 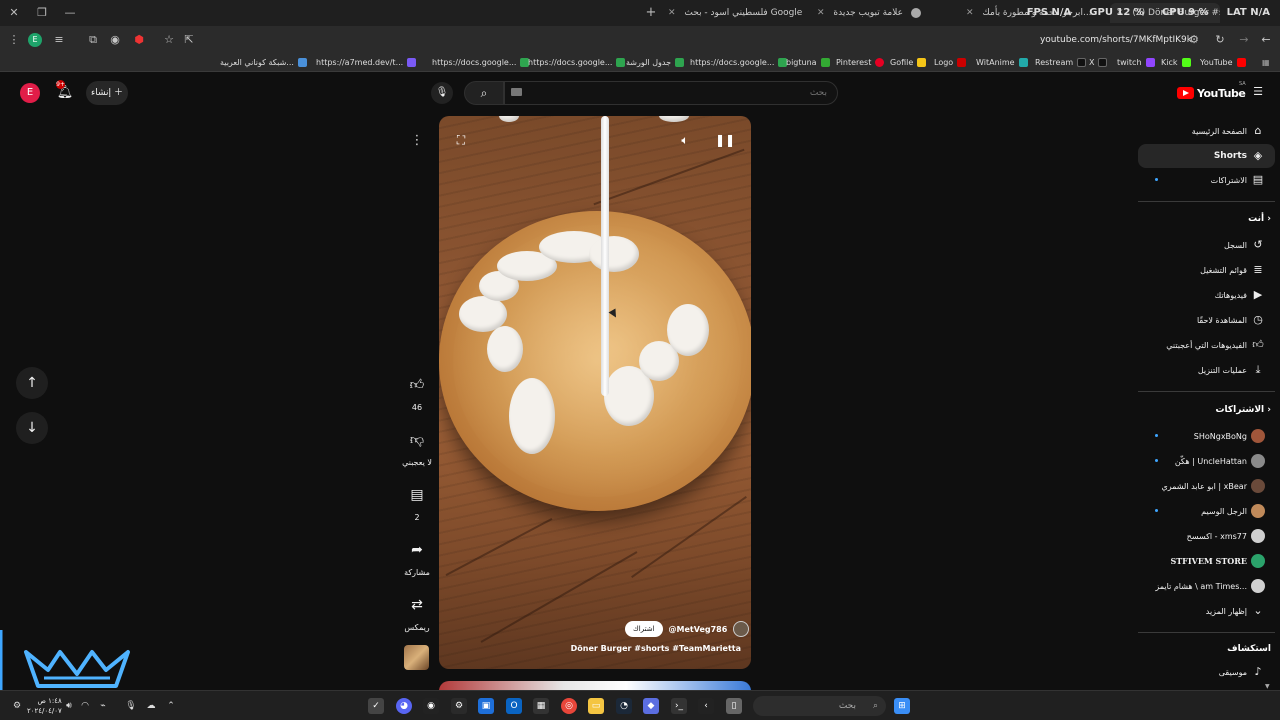 I want to click on comments-button: ▤, so click(x=417, y=495).